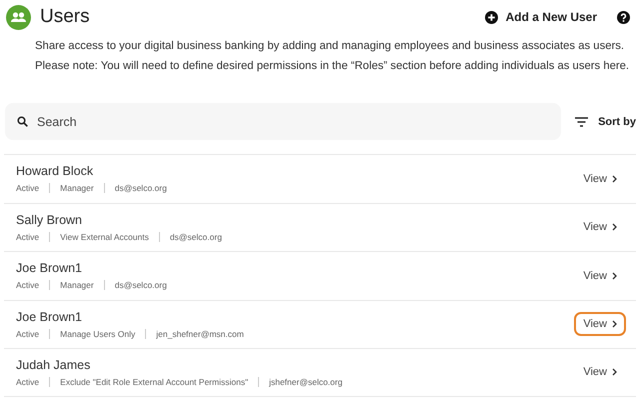 The width and height of the screenshot is (640, 400). What do you see at coordinates (332, 66) in the screenshot?
I see `description-text: Please note: You will need to define desired permissions in the “Roles” section before adding individuals as users here.` at bounding box center [332, 66].